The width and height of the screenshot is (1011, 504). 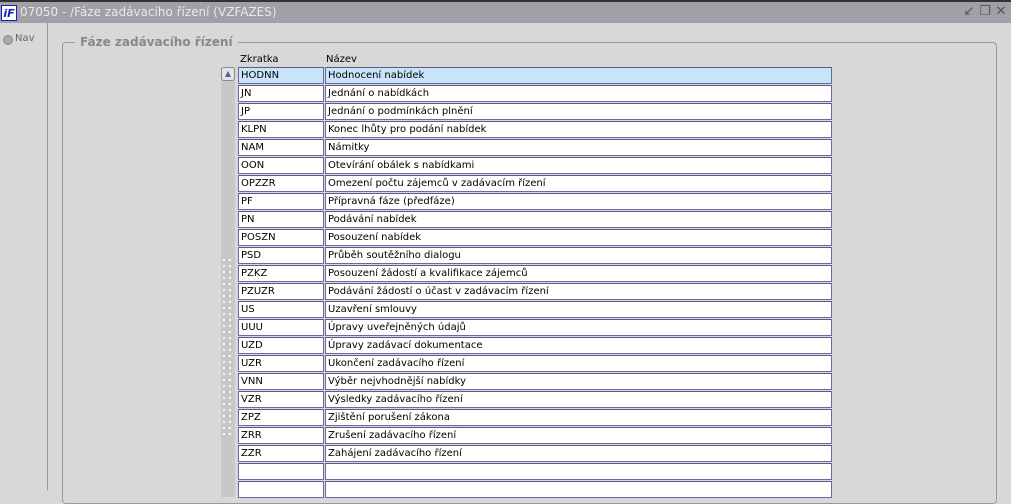 I want to click on name-cell: Úpravy uveřejněných údajů, so click(x=578, y=327).